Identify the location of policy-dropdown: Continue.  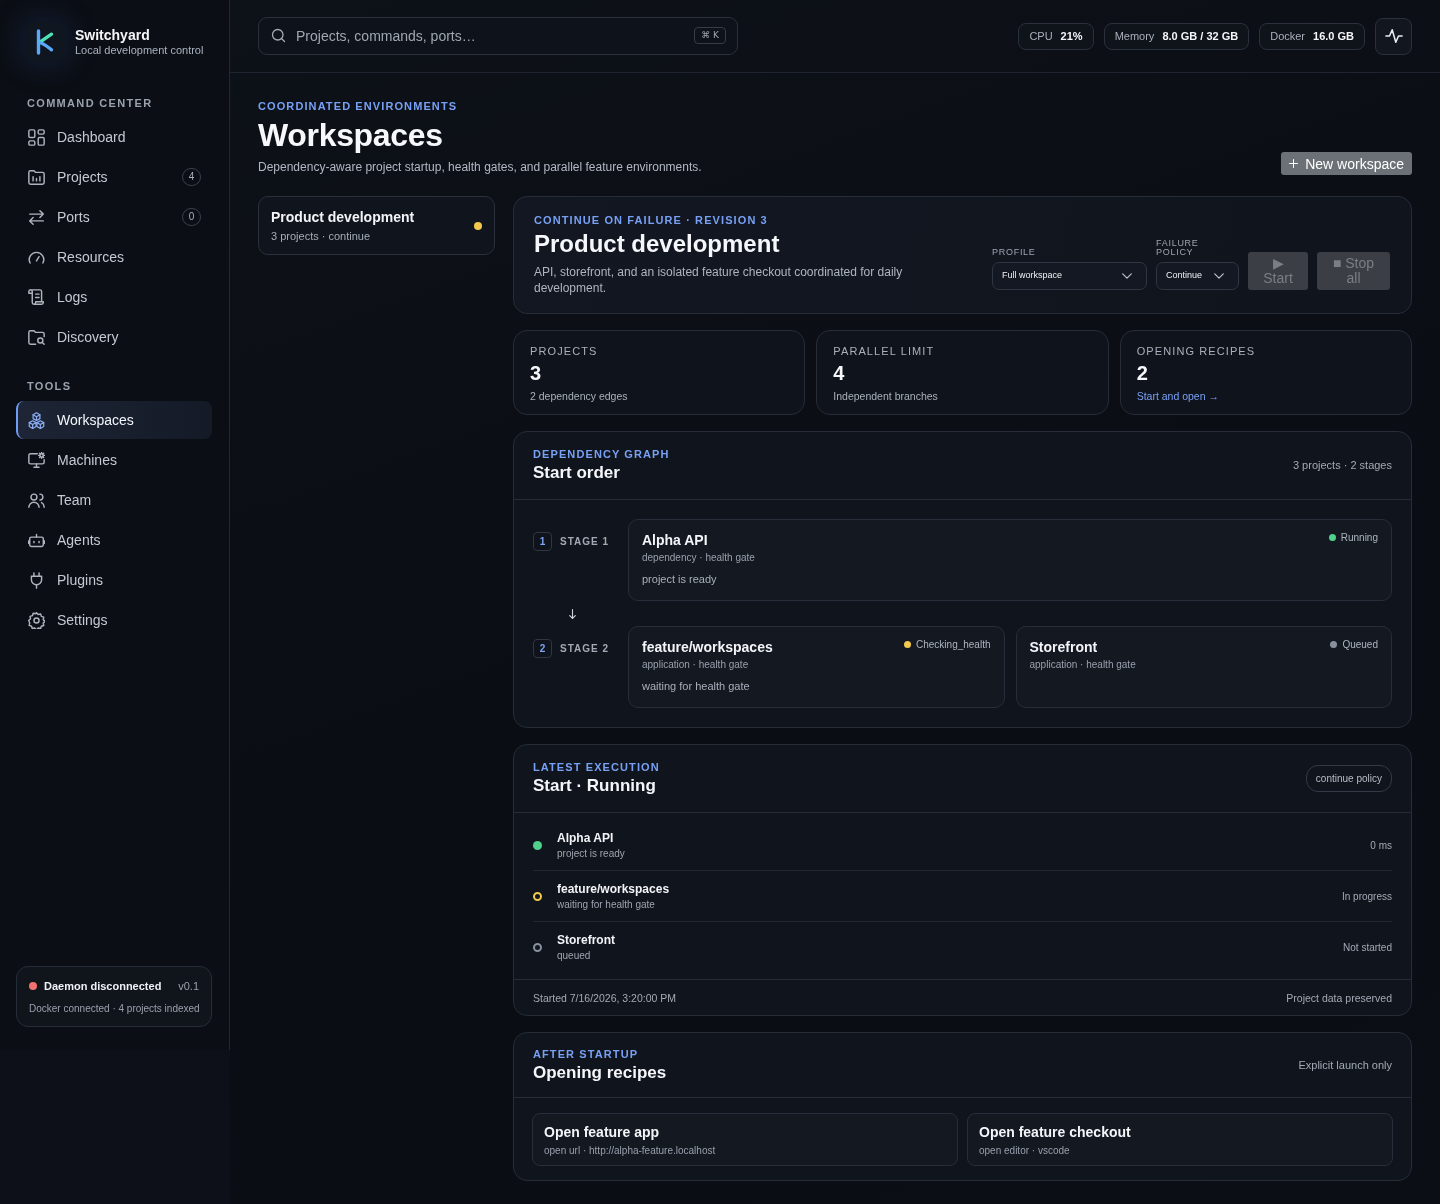
(1197, 276).